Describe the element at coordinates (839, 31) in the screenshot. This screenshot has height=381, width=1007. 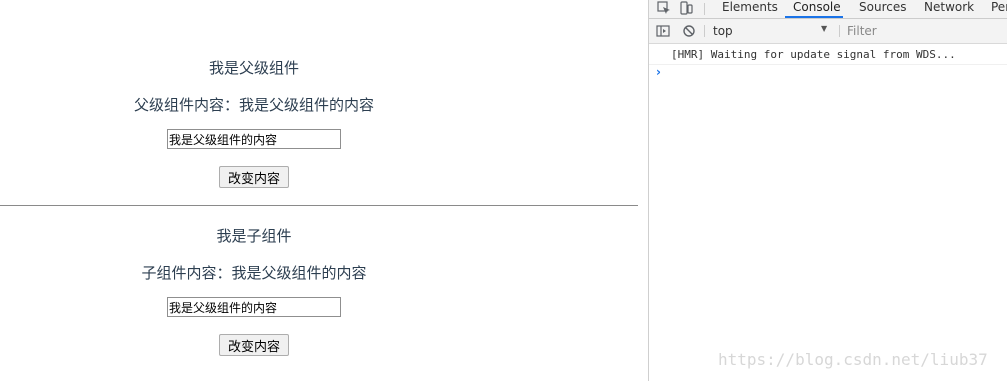
I see `filter-separator` at that location.